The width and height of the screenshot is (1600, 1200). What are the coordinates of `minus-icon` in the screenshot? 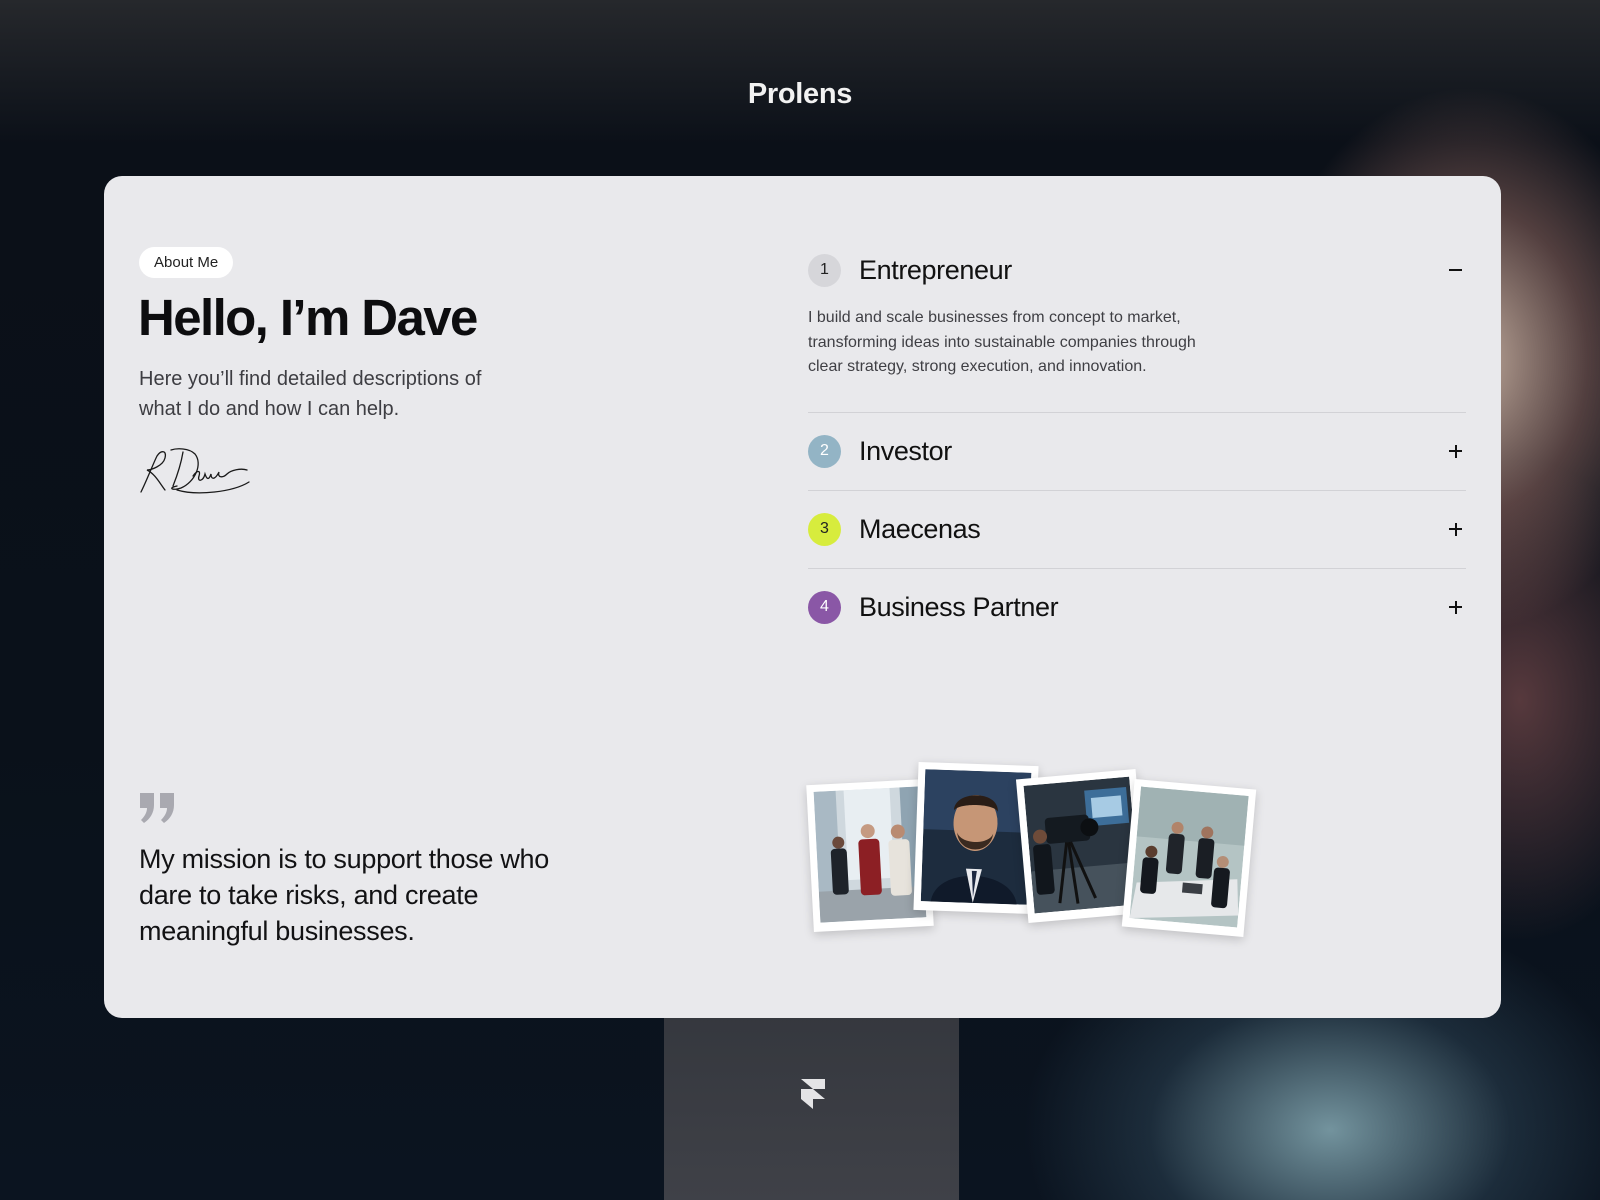 It's located at (1456, 270).